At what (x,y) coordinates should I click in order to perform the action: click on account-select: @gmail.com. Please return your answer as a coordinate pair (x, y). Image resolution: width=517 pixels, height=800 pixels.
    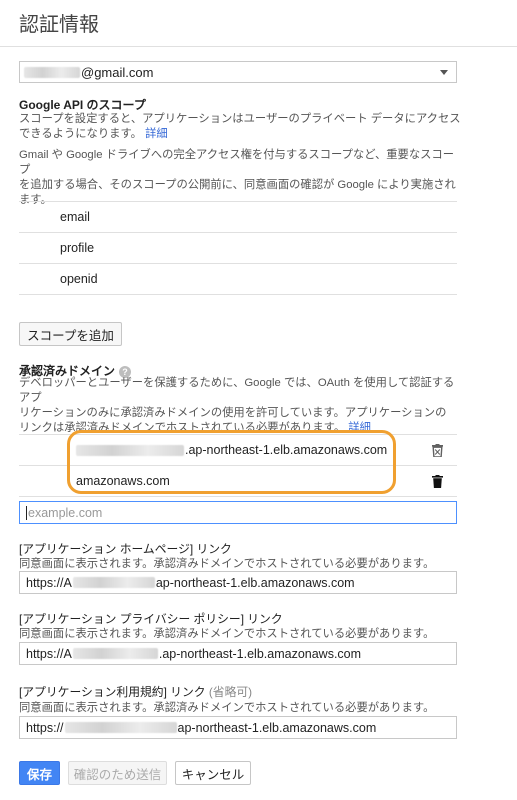
    Looking at the image, I should click on (238, 72).